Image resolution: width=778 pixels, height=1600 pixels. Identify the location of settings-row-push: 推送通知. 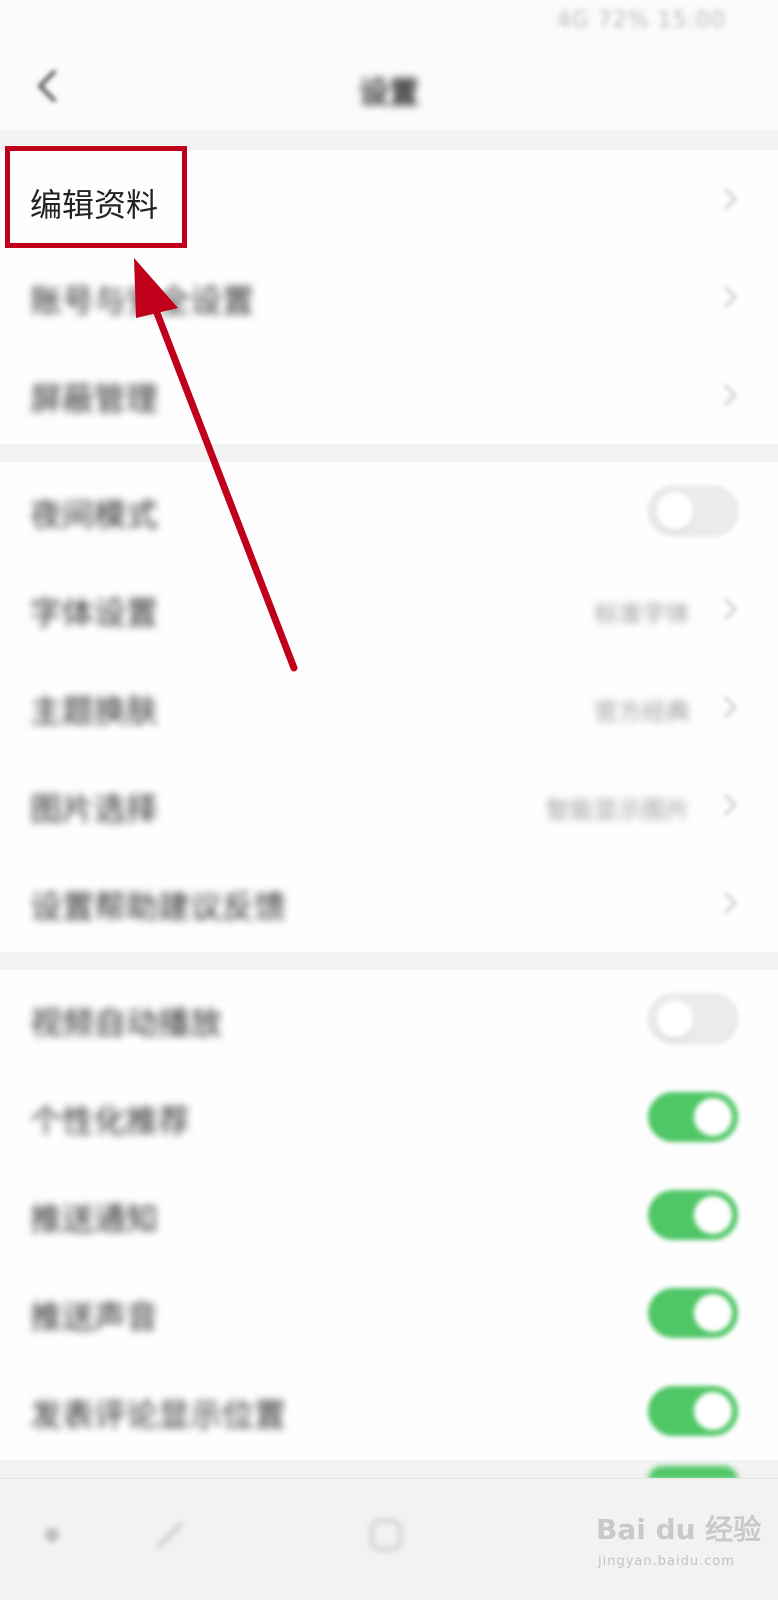
(389, 1215).